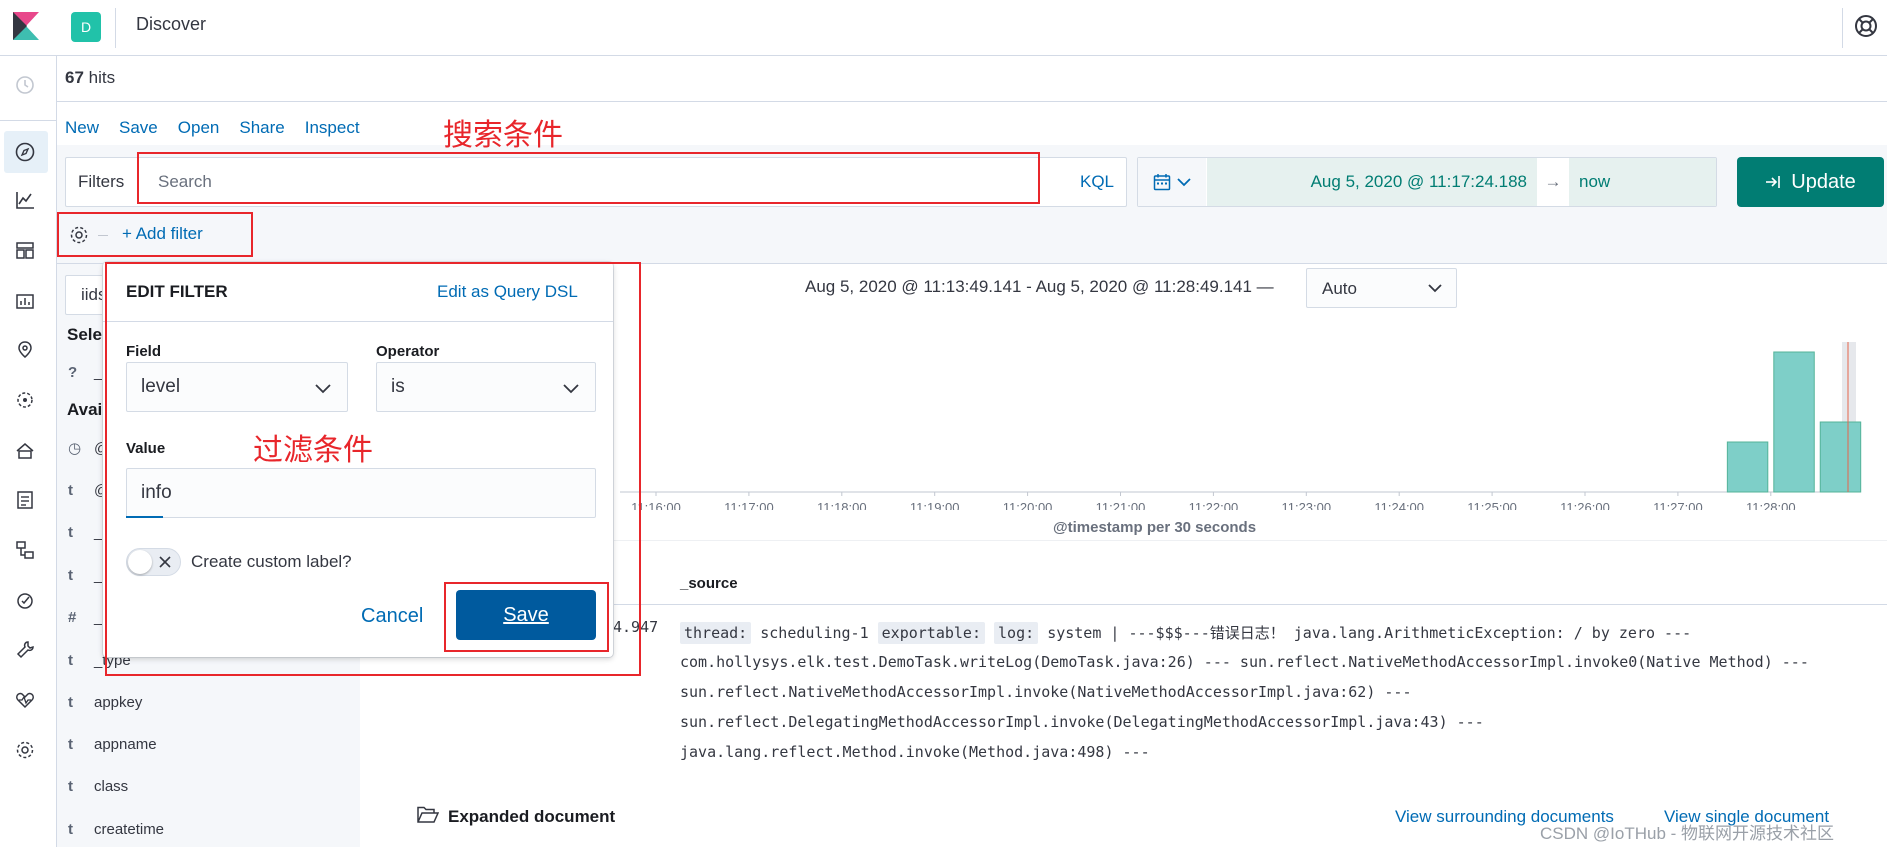 The height and width of the screenshot is (847, 1887). Describe the element at coordinates (118, 702) in the screenshot. I see `field-name: appkey` at that location.